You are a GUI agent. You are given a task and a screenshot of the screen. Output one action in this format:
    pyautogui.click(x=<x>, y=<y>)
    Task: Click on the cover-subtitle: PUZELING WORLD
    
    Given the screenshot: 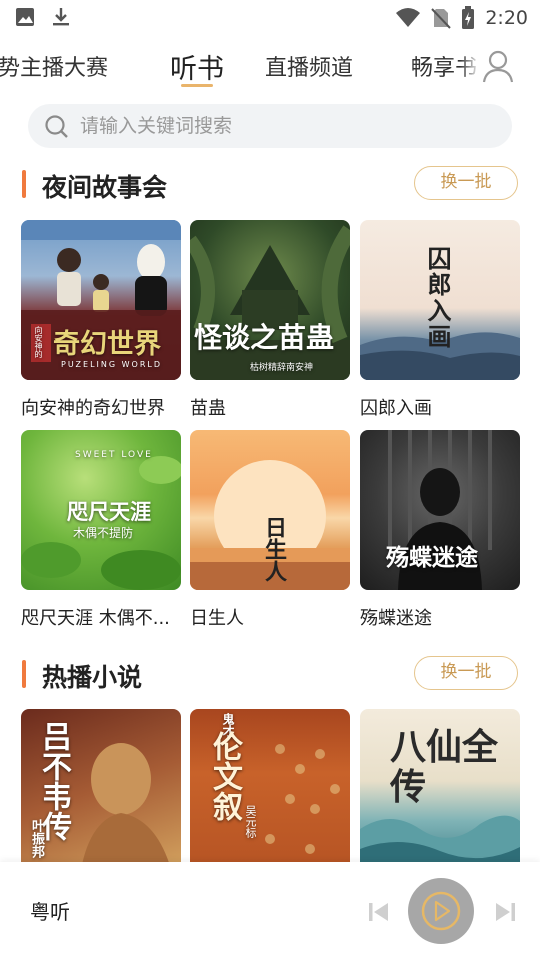 What is the action you would take?
    pyautogui.click(x=111, y=364)
    